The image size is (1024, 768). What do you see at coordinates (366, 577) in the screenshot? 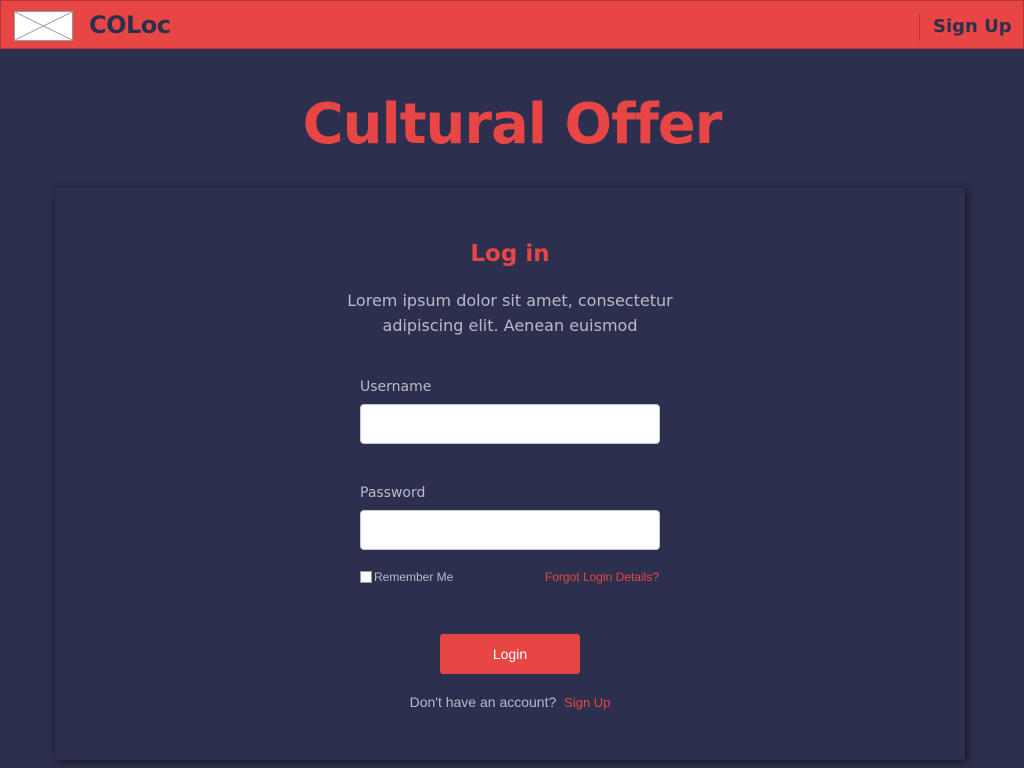
I see `remember-me-checkbox` at bounding box center [366, 577].